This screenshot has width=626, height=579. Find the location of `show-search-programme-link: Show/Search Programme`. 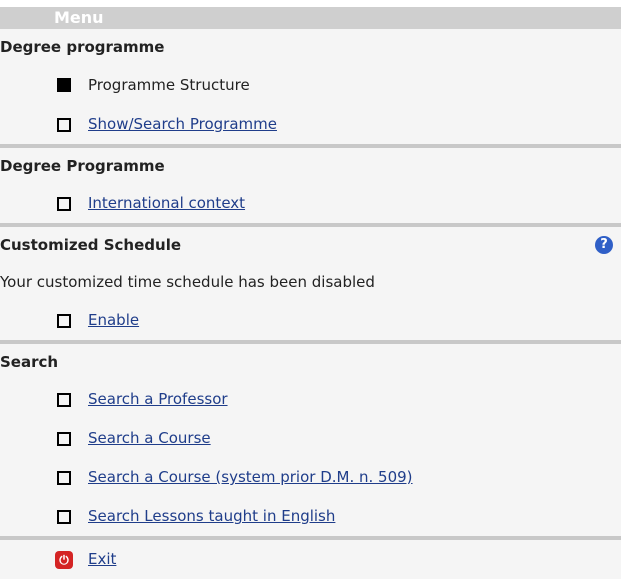

show-search-programme-link: Show/Search Programme is located at coordinates (182, 124).